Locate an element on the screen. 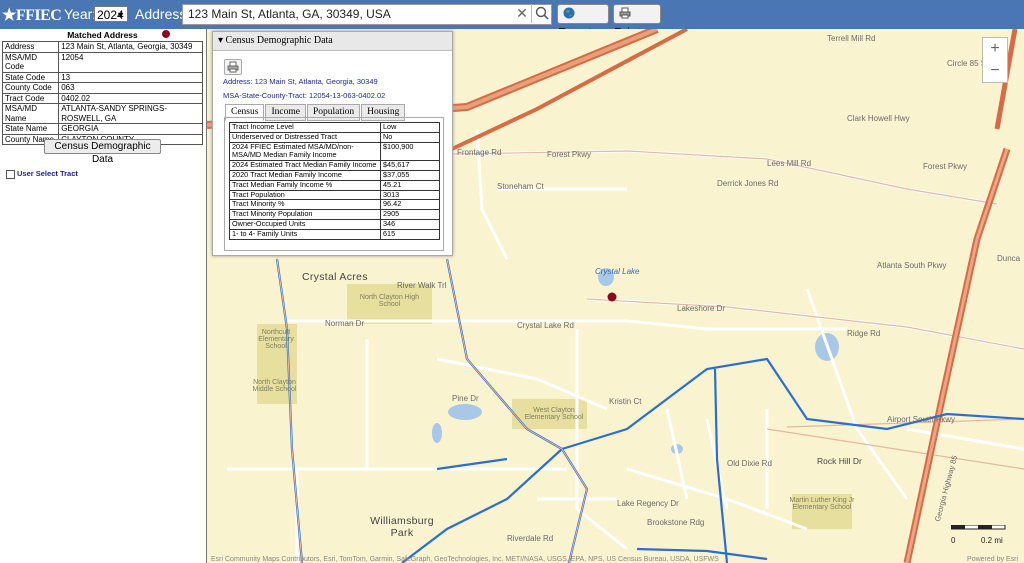  popup-header: ▾ Census Demographic Data is located at coordinates (332, 41).